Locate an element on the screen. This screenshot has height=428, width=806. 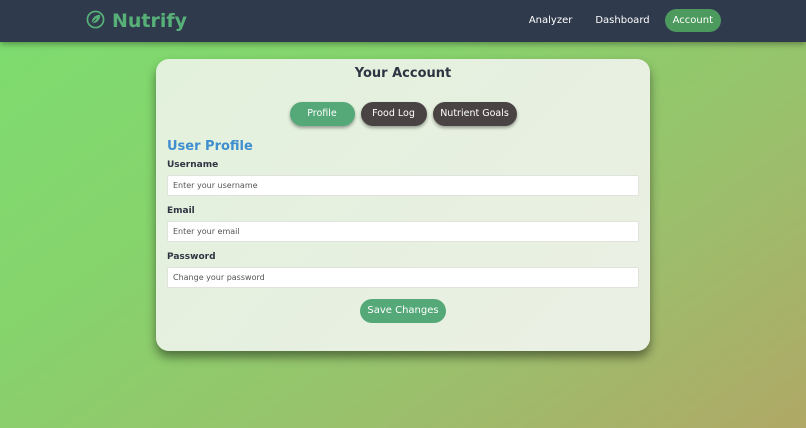
password-label: Password is located at coordinates (191, 257).